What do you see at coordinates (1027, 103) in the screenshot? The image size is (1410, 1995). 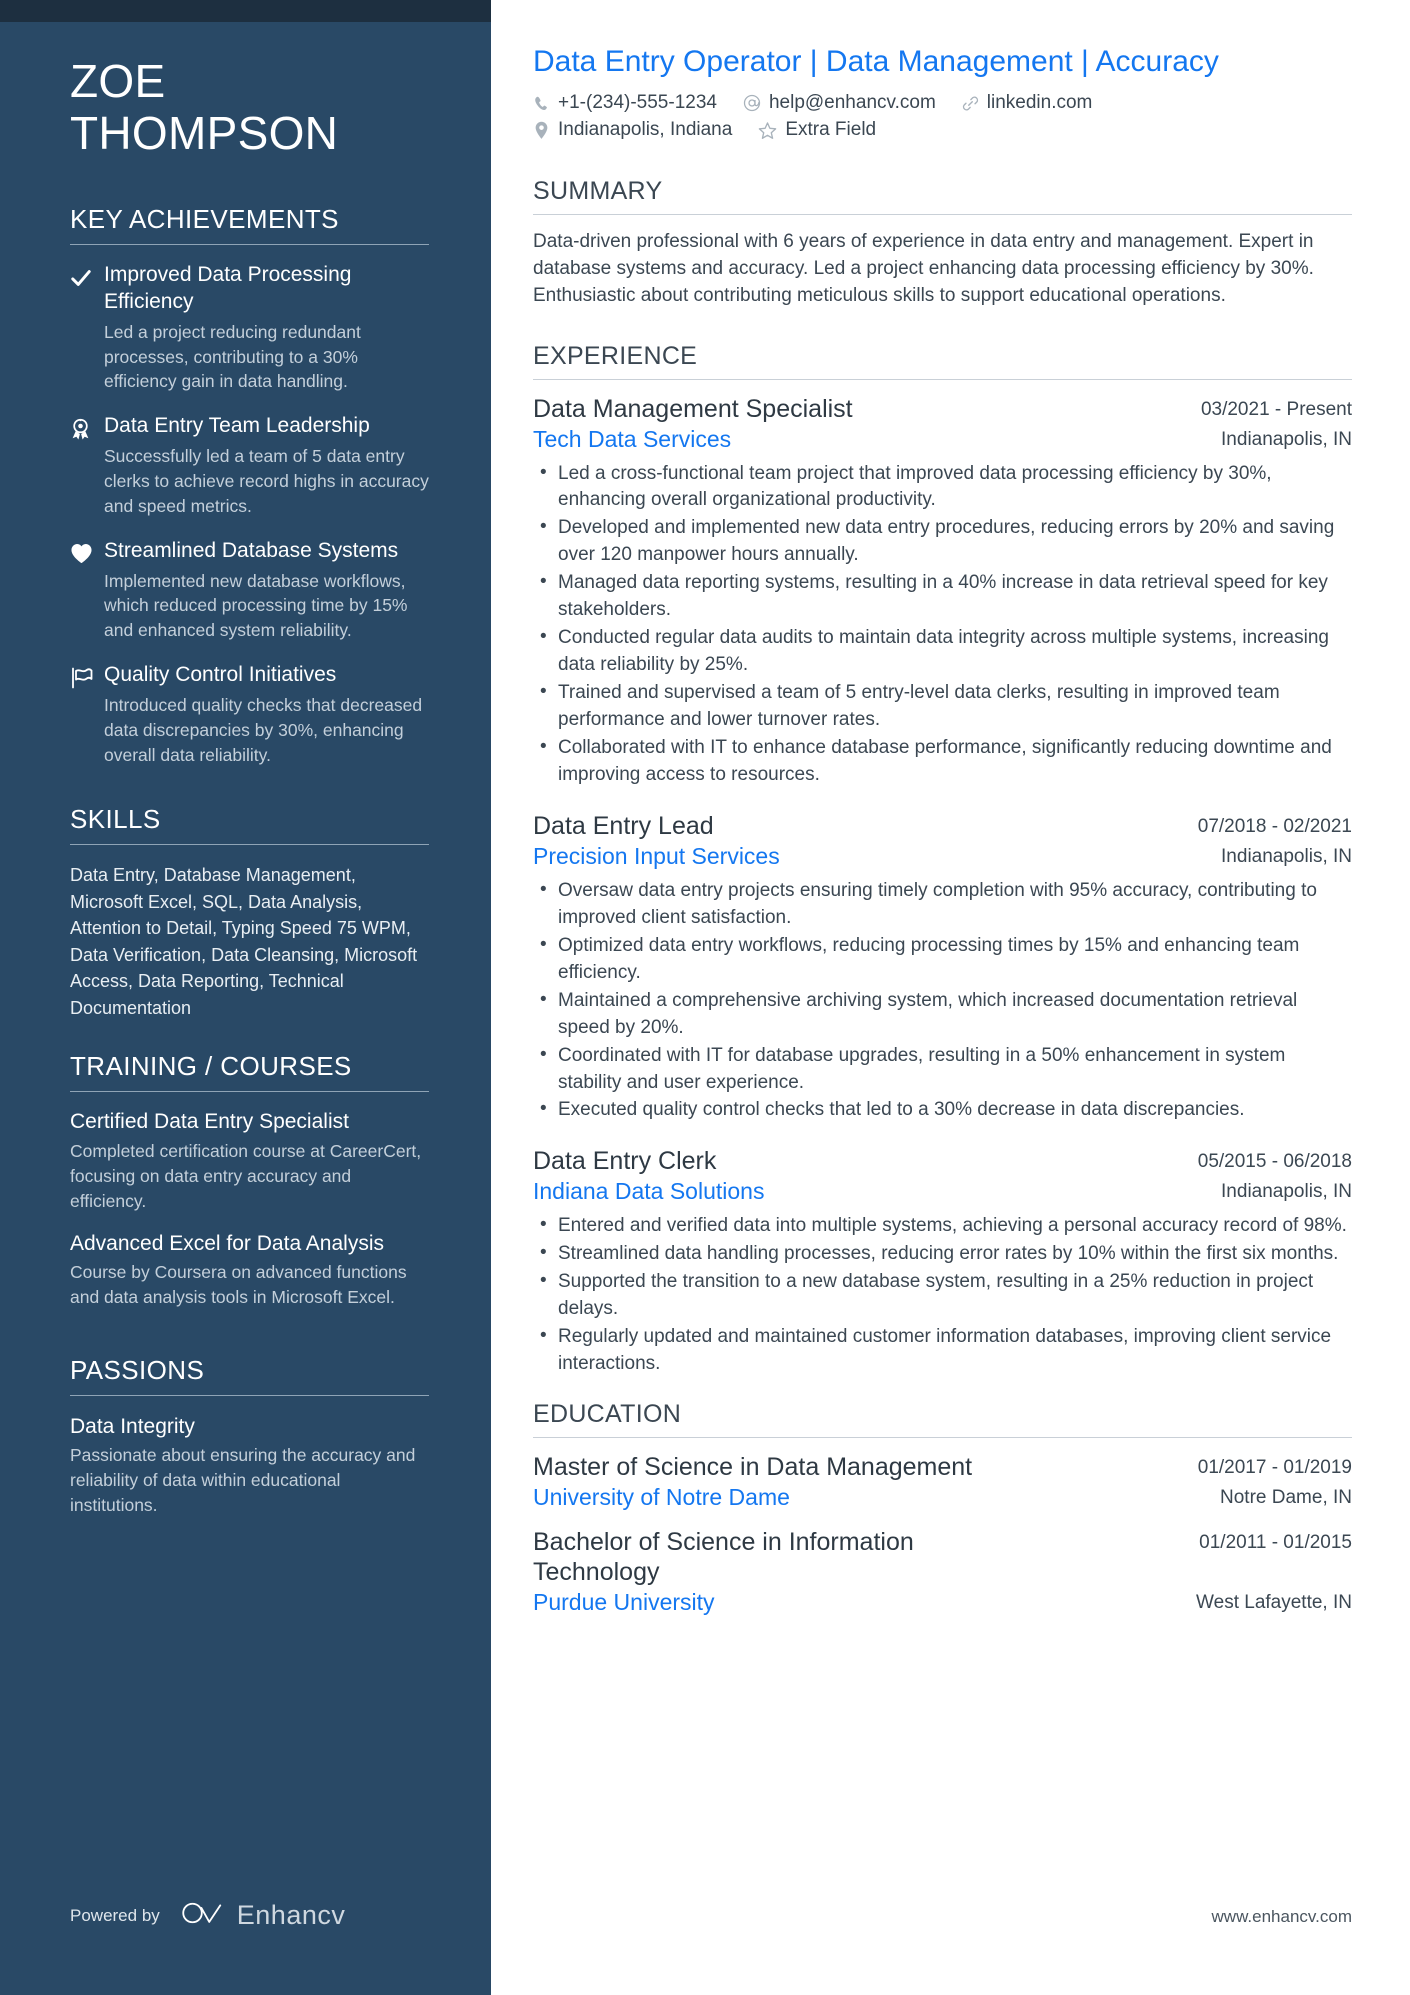 I see `contact-linkedin: linkedin.com` at bounding box center [1027, 103].